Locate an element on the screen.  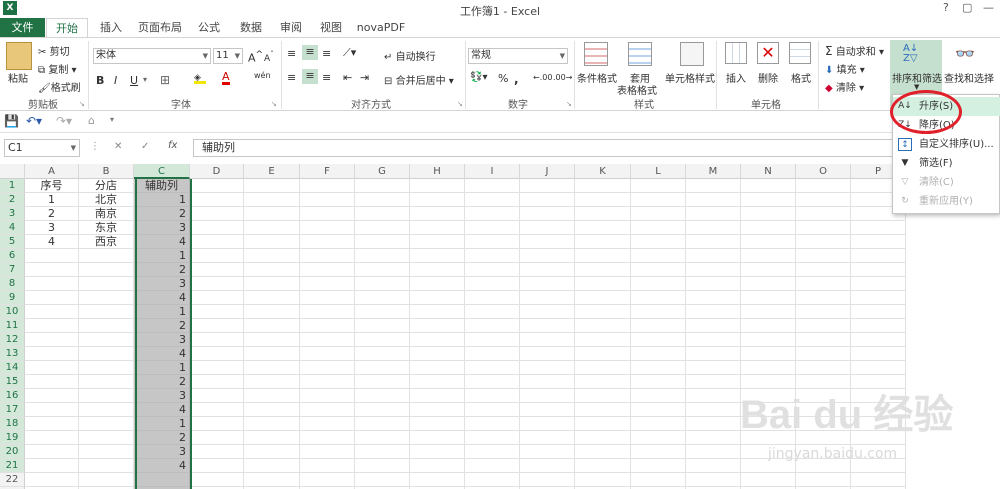
cell-d4 is located at coordinates (217, 228).